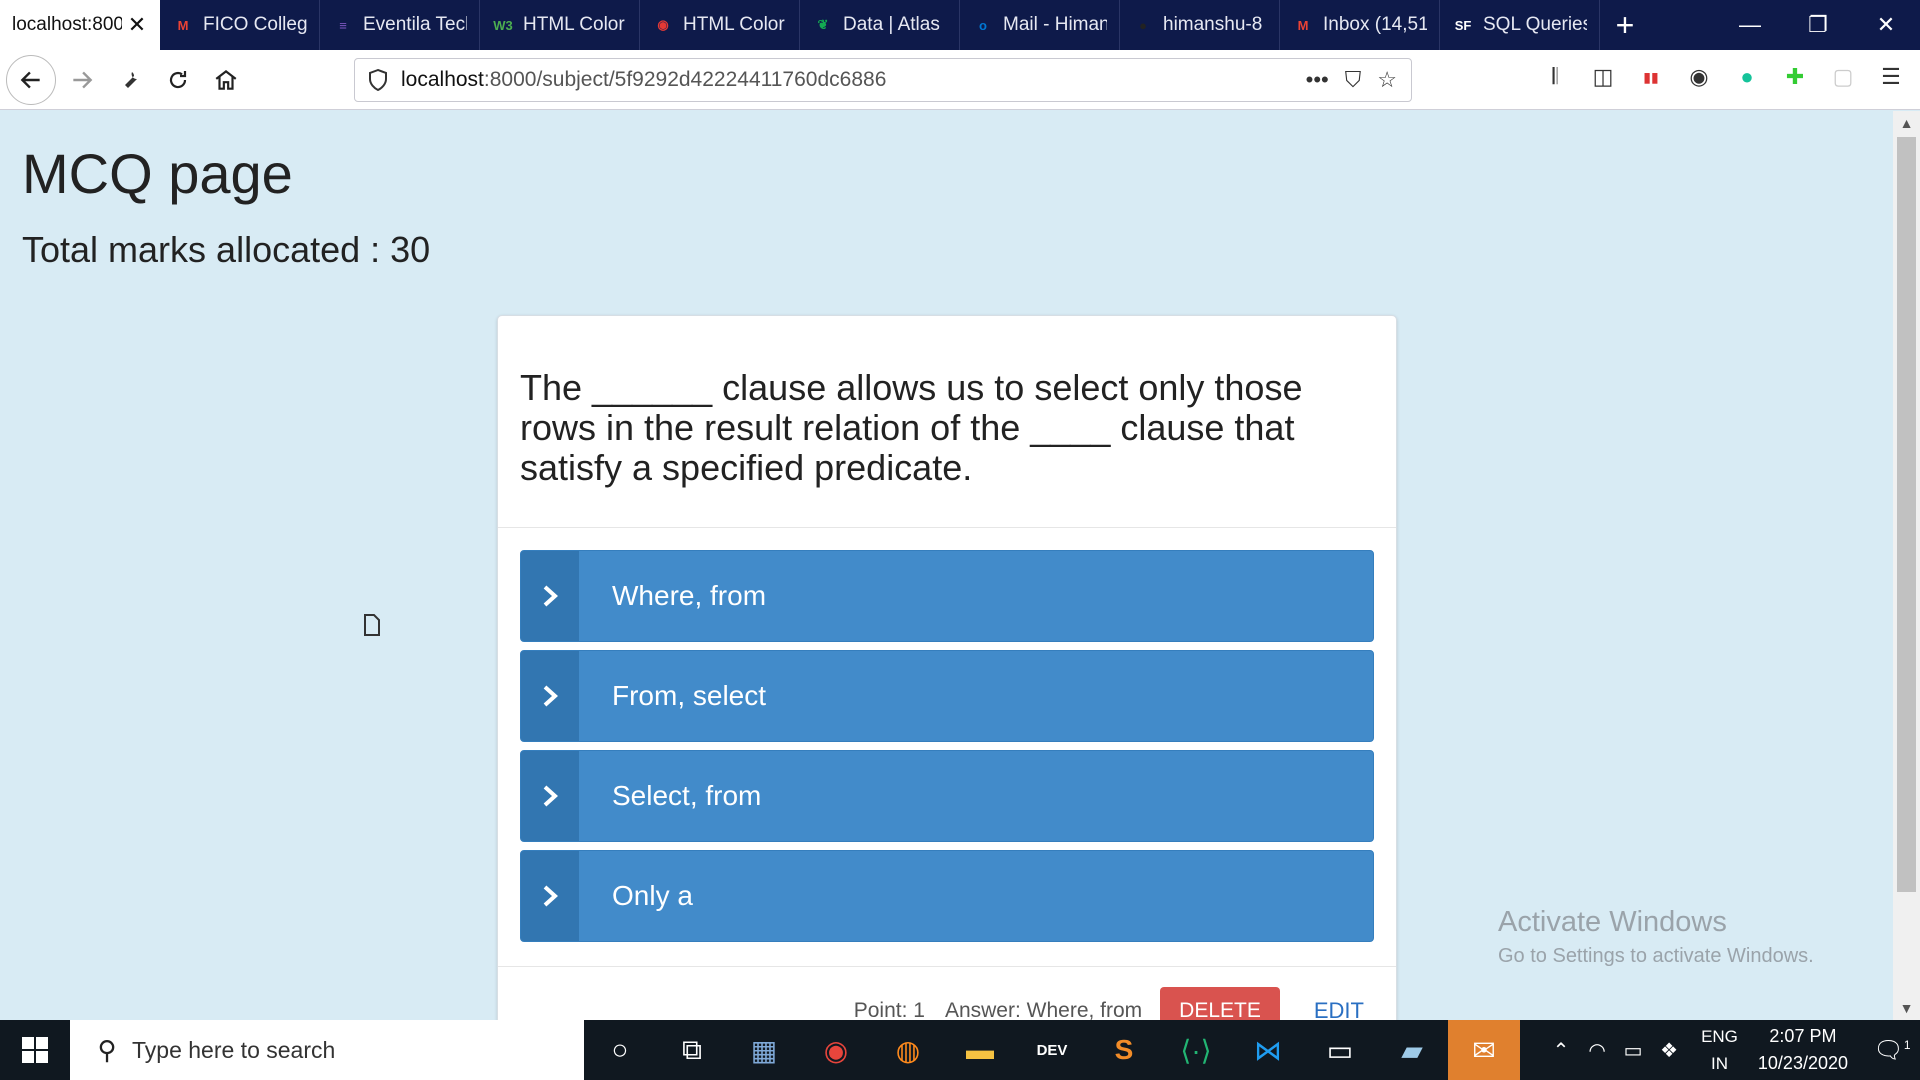 The image size is (1920, 1080). What do you see at coordinates (1906, 1008) in the screenshot?
I see `scroll-down-icon: ▼` at bounding box center [1906, 1008].